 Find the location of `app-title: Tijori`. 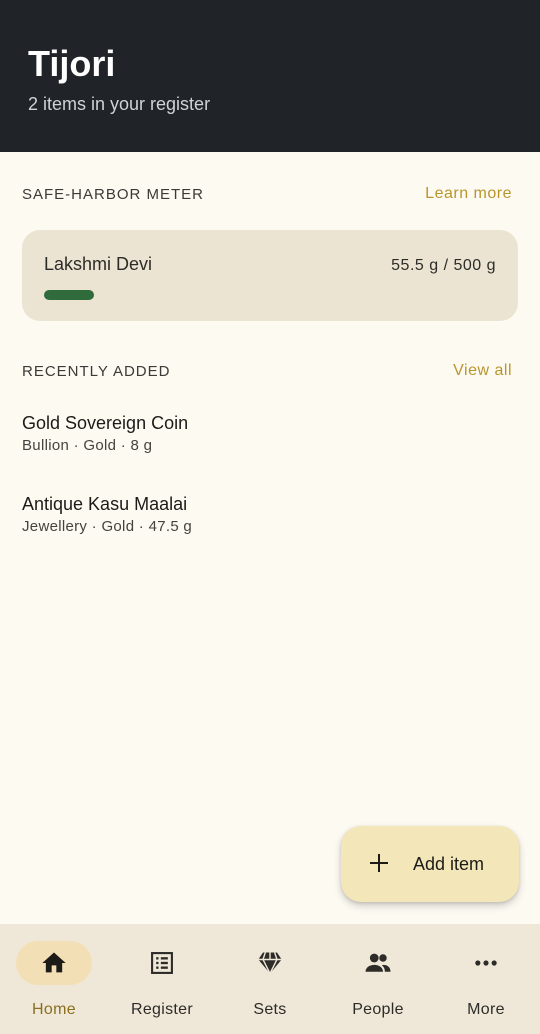

app-title: Tijori is located at coordinates (72, 63).